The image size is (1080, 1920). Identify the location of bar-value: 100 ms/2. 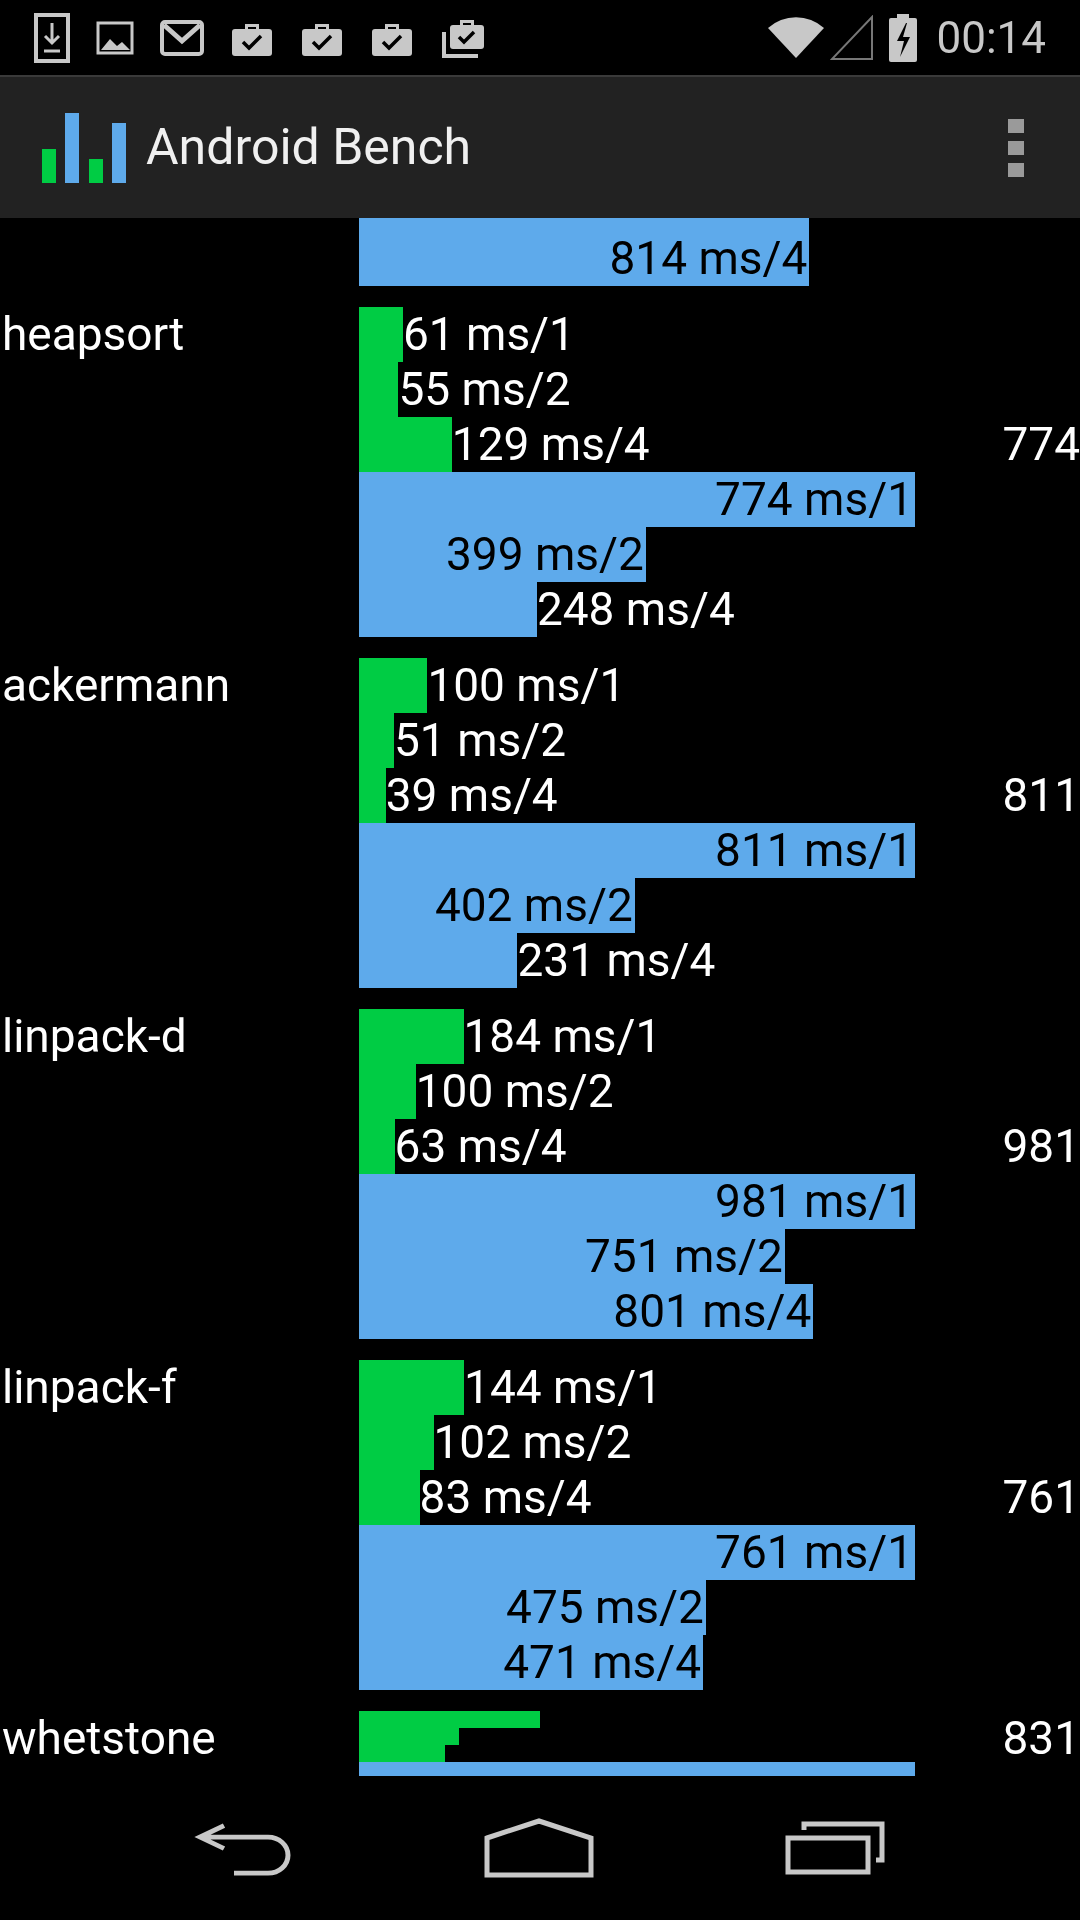
(514, 1091).